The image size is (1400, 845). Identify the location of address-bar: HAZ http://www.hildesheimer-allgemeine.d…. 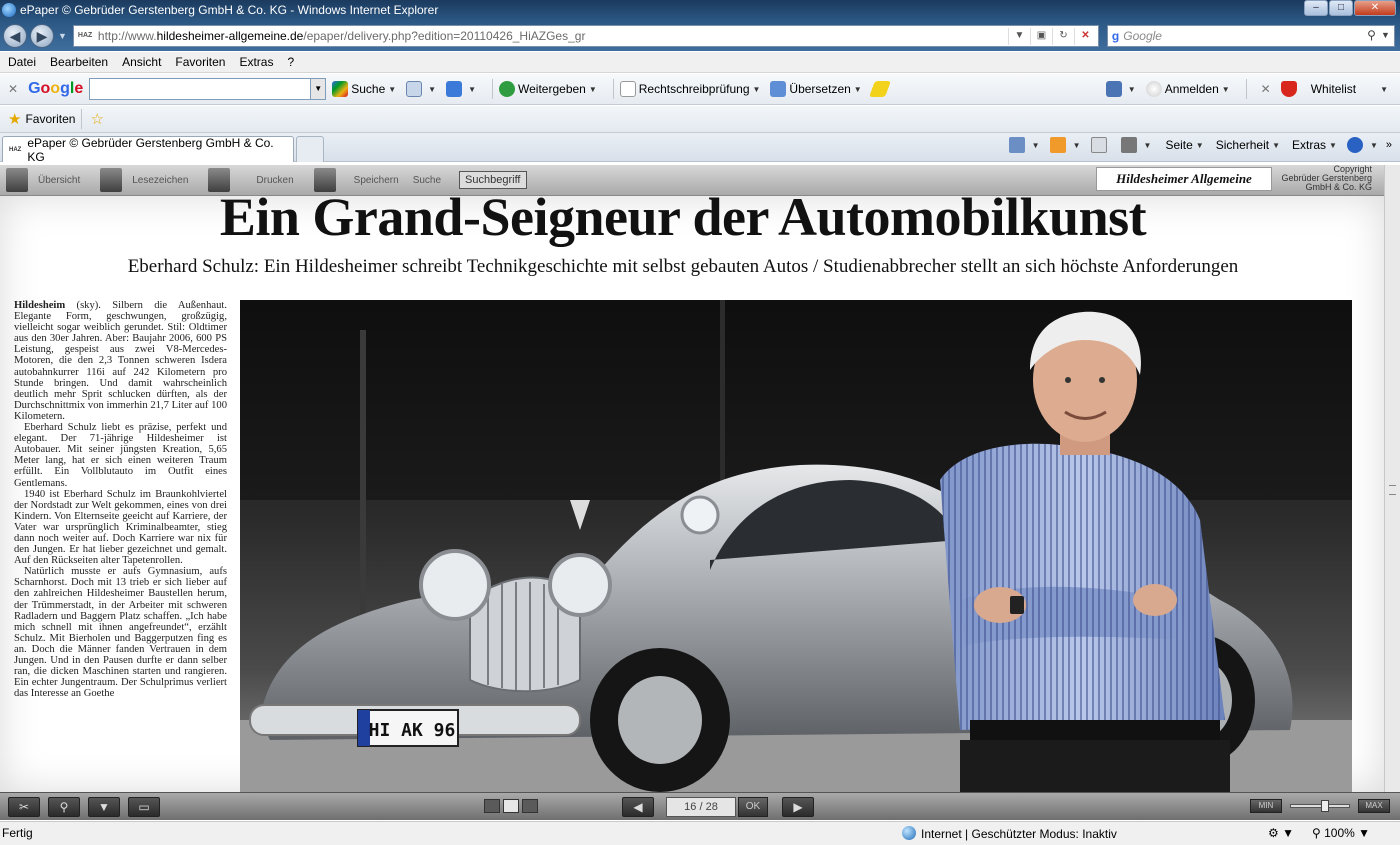
(585, 35).